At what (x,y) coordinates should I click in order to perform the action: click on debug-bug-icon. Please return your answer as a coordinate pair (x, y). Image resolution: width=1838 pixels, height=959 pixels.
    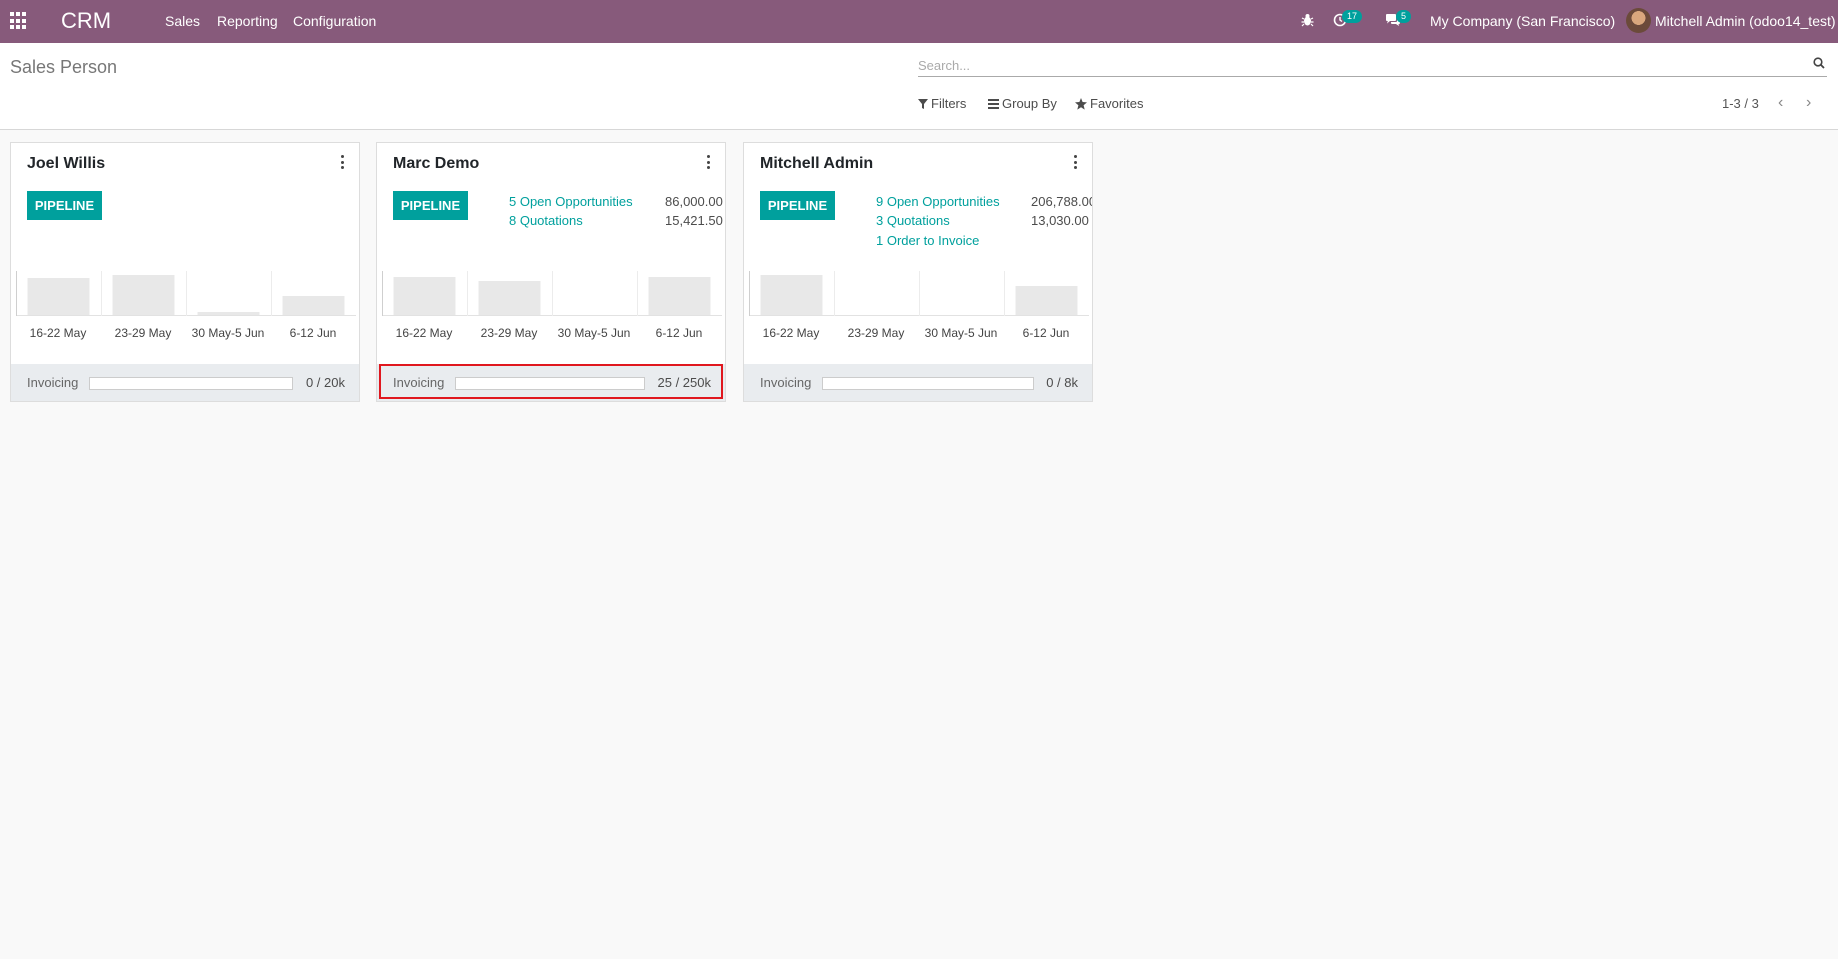
    Looking at the image, I should click on (1307, 20).